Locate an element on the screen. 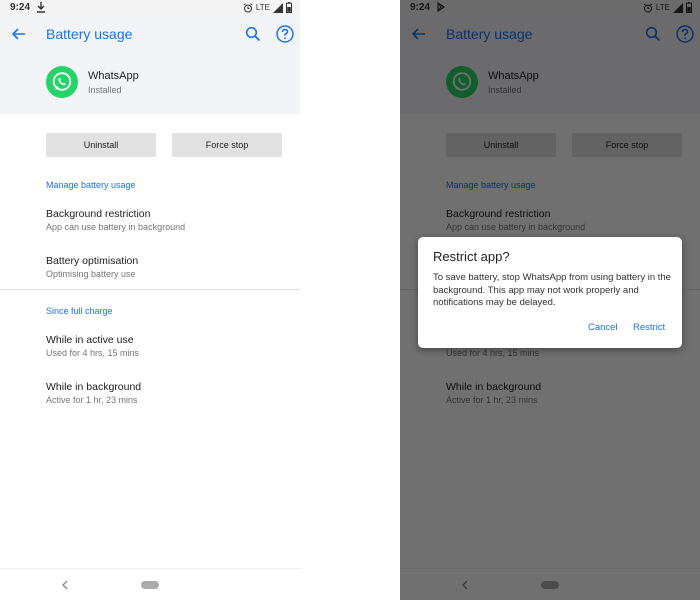  status-icons: LTE is located at coordinates (267, 7).